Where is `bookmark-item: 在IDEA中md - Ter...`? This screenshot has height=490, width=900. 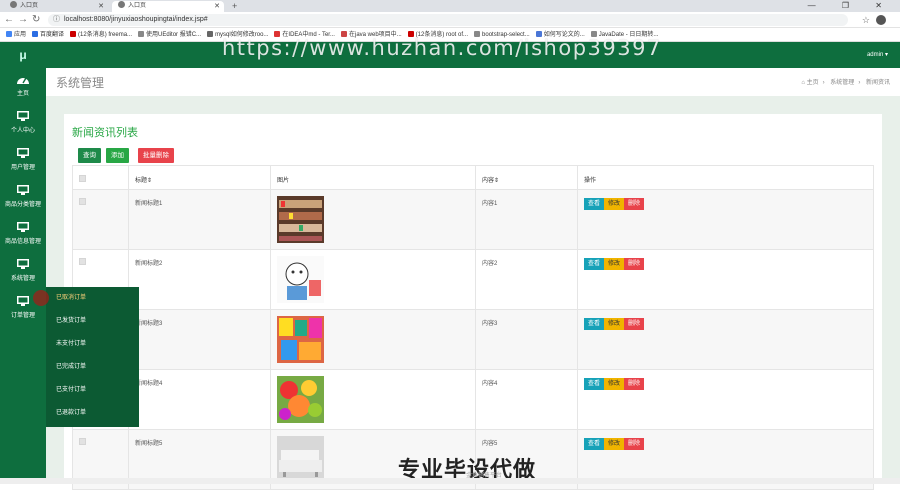 bookmark-item: 在IDEA中md - Ter... is located at coordinates (304, 34).